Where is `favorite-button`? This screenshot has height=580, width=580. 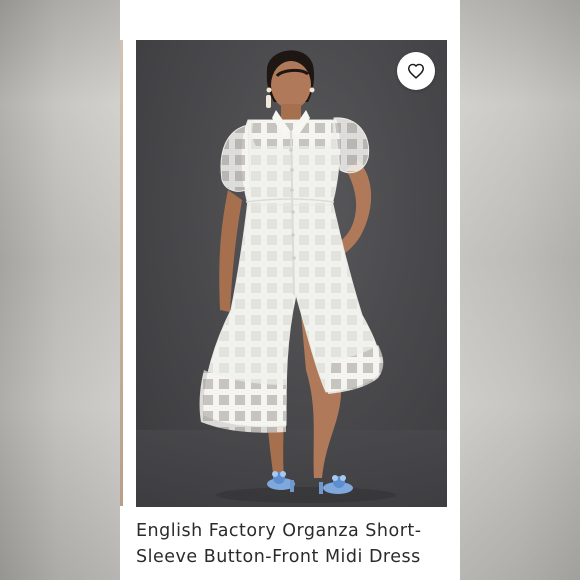
favorite-button is located at coordinates (416, 71).